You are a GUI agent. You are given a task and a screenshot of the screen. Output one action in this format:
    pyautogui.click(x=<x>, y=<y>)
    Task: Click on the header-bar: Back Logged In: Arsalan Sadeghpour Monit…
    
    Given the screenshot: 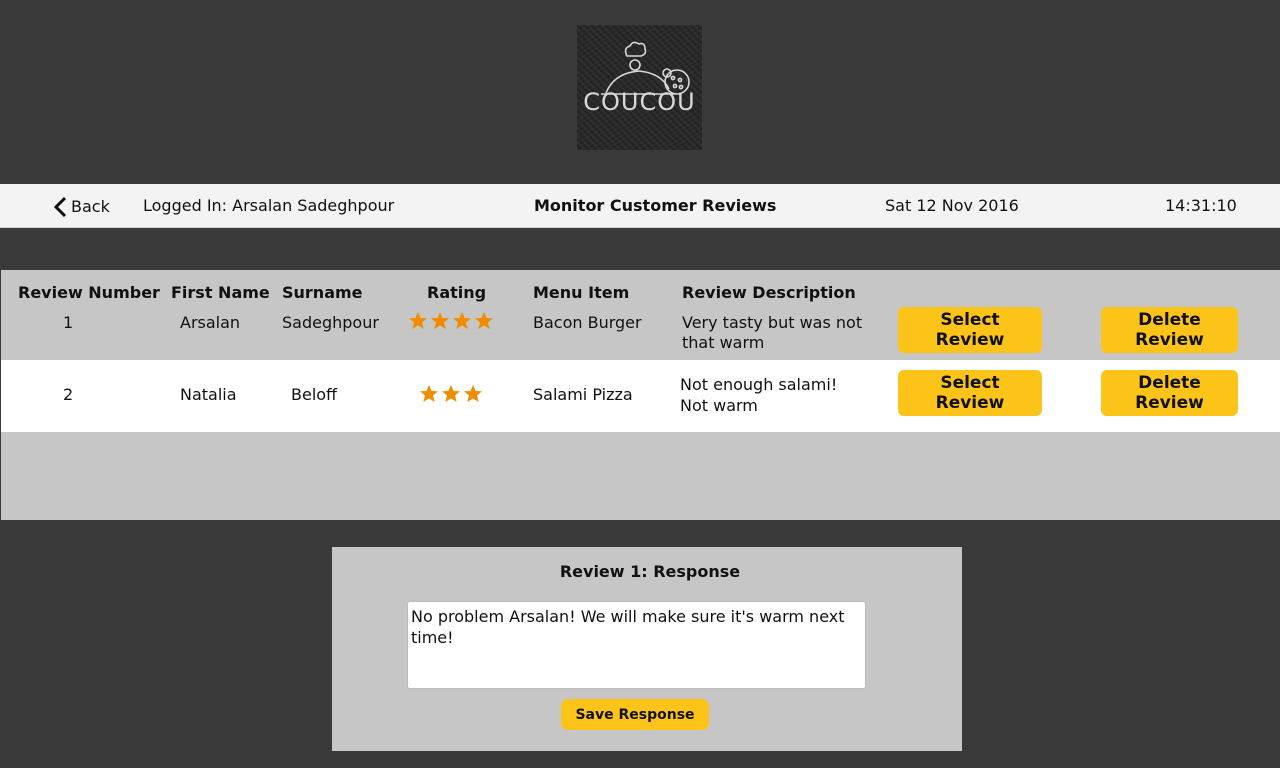 What is the action you would take?
    pyautogui.click(x=640, y=206)
    